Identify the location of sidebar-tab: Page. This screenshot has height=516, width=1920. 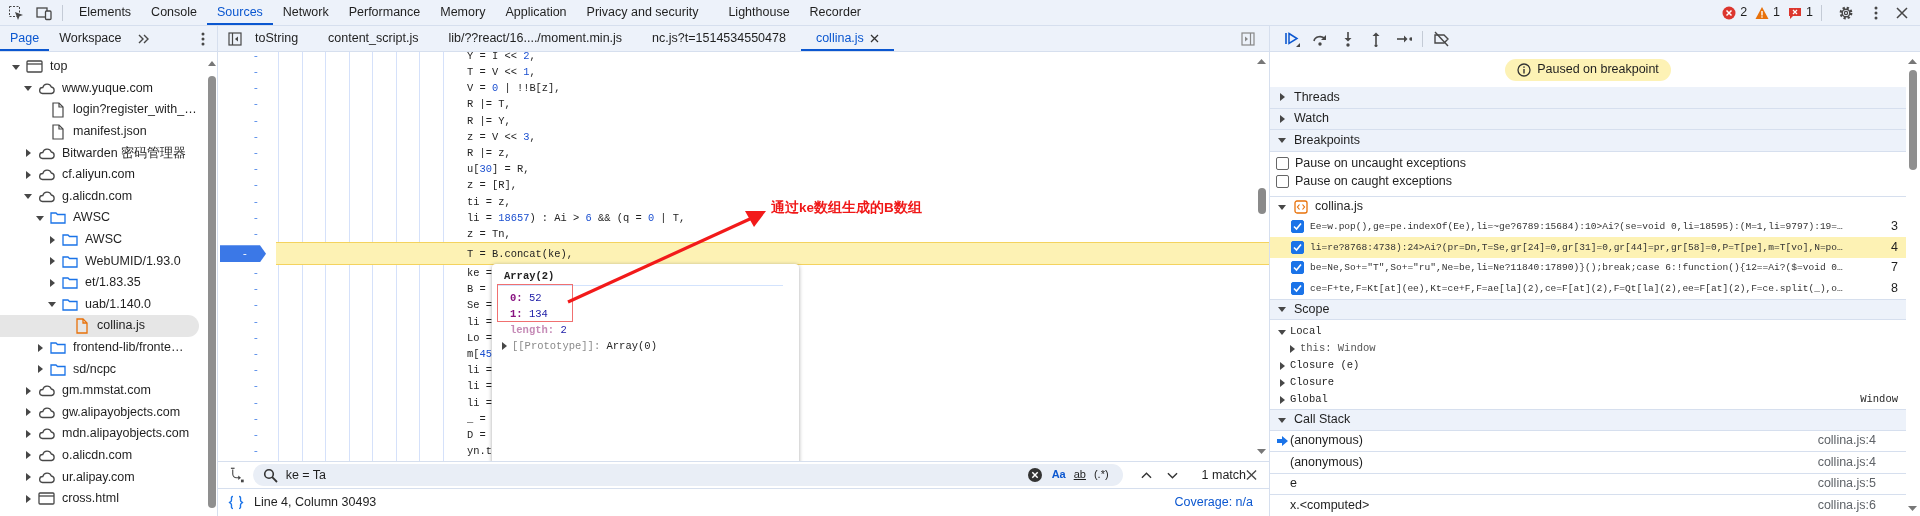
(25, 38).